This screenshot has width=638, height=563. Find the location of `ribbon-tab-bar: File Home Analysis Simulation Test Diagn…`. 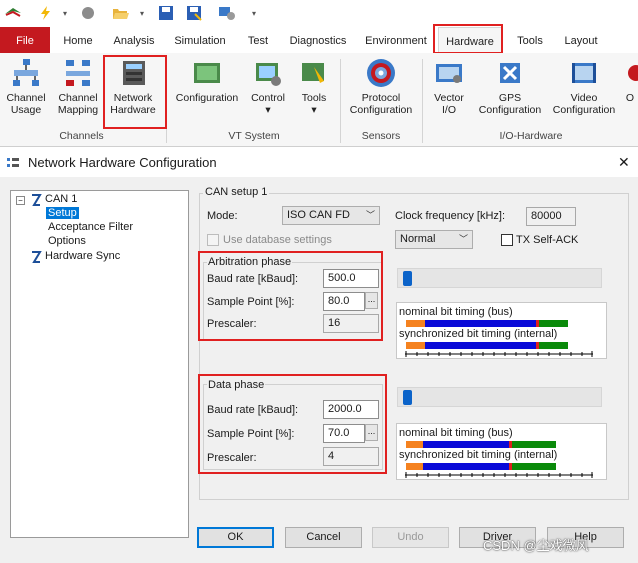

ribbon-tab-bar: File Home Analysis Simulation Test Diagn… is located at coordinates (319, 40).